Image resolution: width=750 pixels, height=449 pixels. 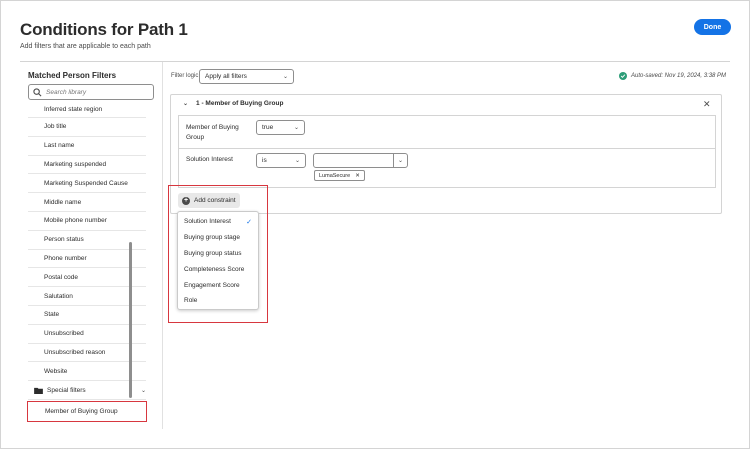 I want to click on filter-logic-select: Apply all filters ⌄, so click(x=246, y=76).